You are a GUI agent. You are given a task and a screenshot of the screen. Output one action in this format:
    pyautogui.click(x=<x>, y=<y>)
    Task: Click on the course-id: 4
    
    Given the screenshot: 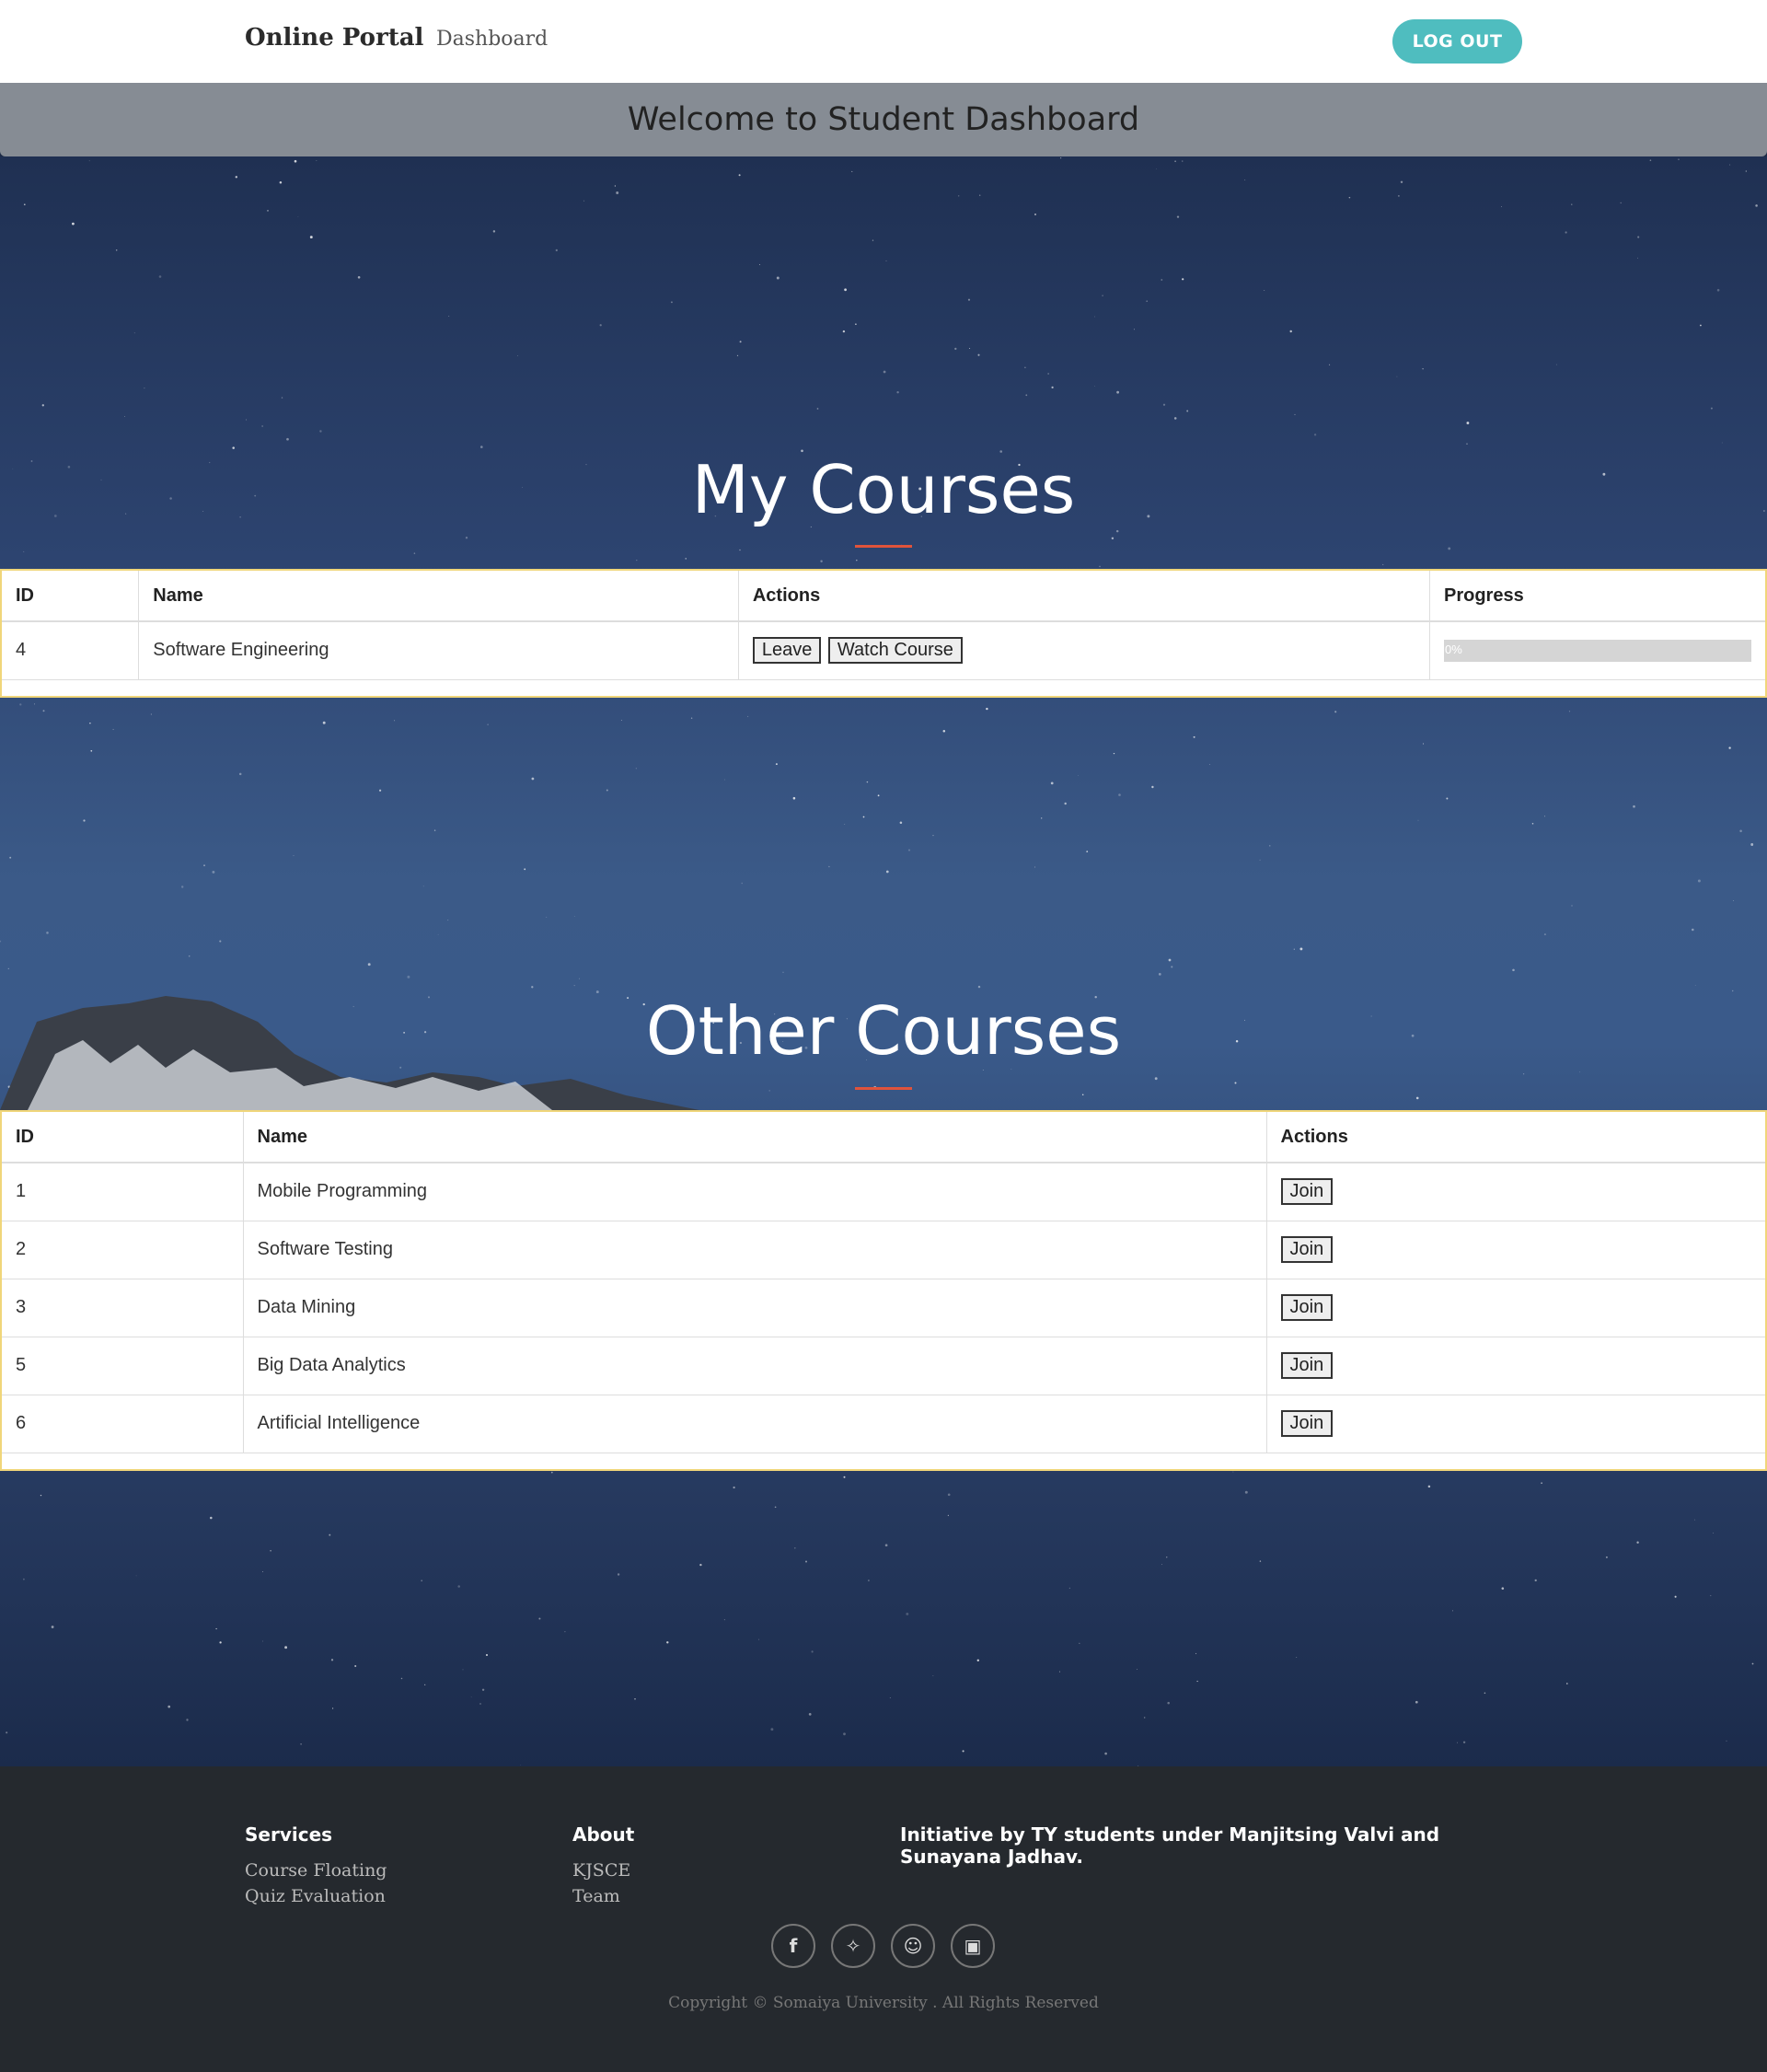 What is the action you would take?
    pyautogui.click(x=71, y=651)
    